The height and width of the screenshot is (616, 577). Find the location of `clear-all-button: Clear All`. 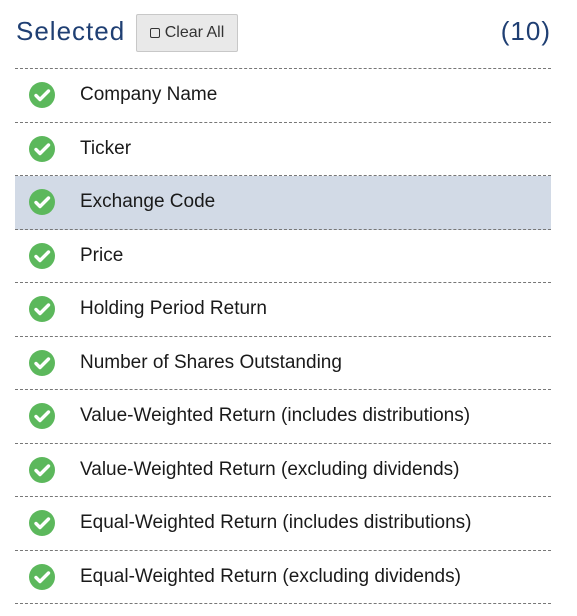

clear-all-button: Clear All is located at coordinates (187, 33).